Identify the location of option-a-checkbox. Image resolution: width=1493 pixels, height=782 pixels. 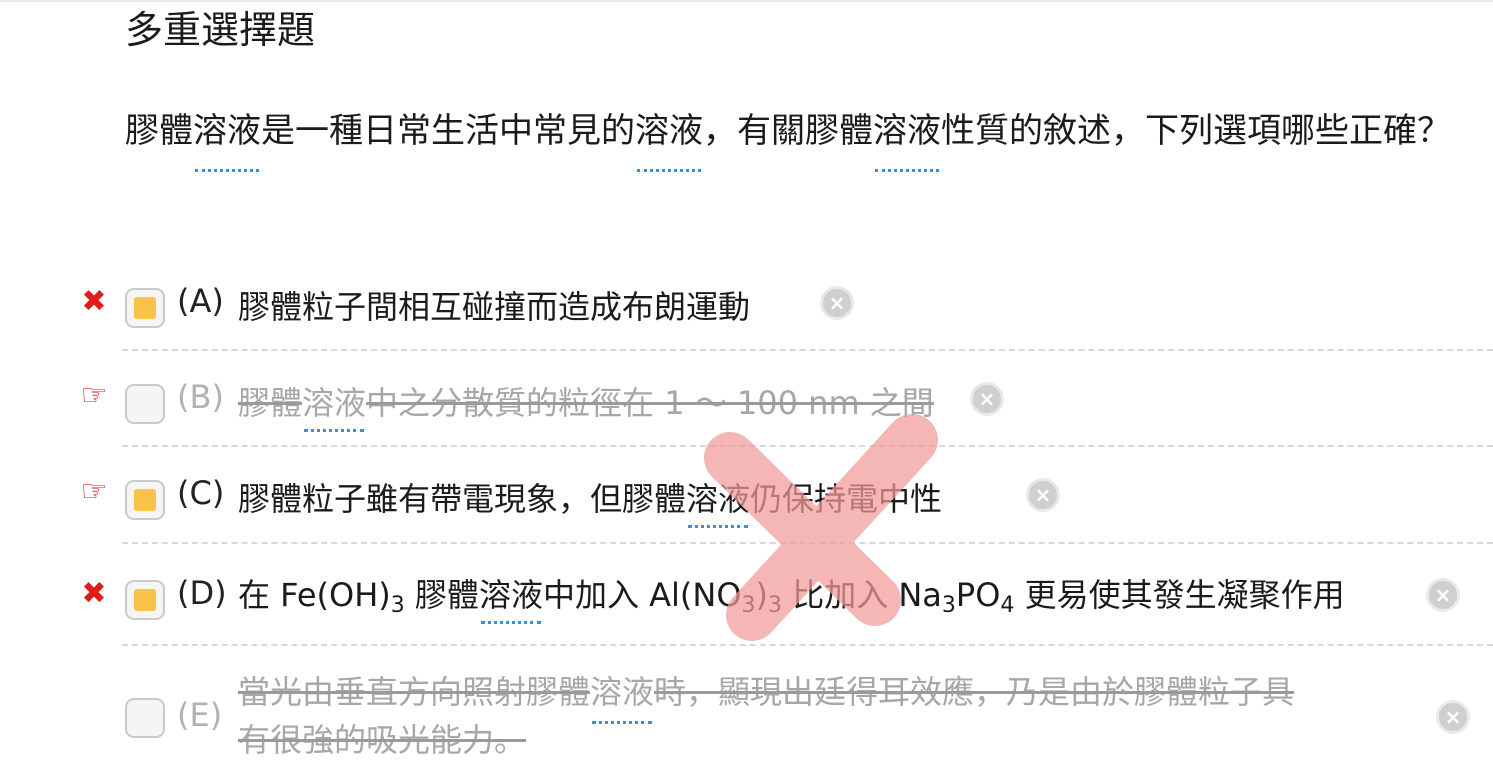
(145, 308).